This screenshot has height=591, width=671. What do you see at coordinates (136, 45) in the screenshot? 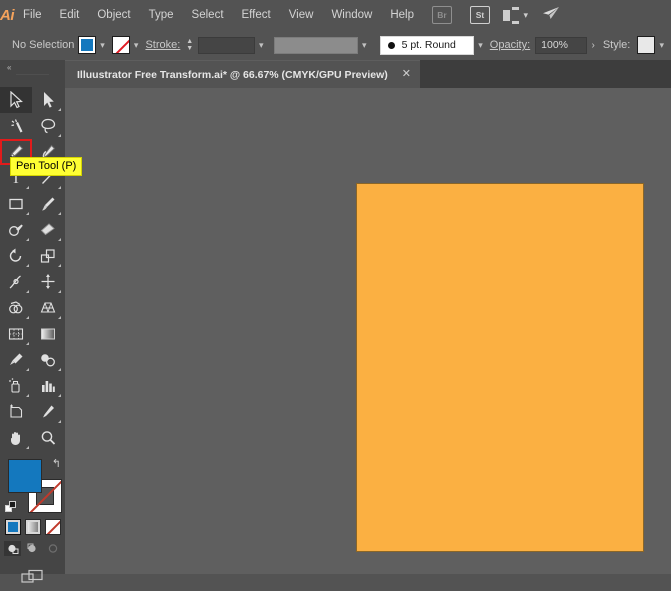
I see `stroke-chevron-down-icon: ▾` at bounding box center [136, 45].